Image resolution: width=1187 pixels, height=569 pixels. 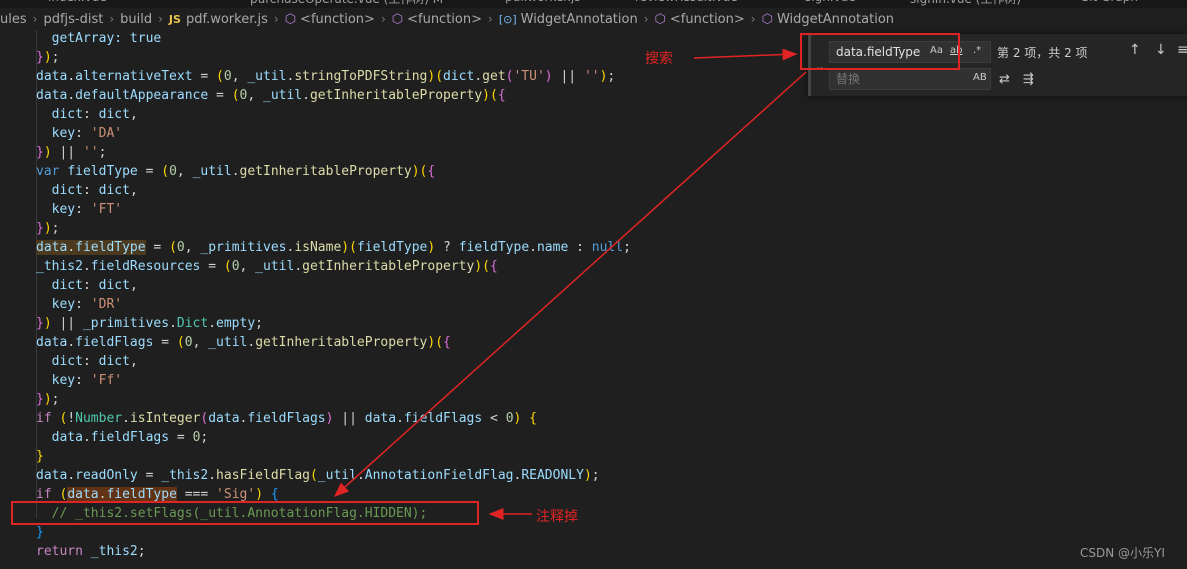 What do you see at coordinates (659, 59) in the screenshot?
I see `search-annotation-label: 搜索` at bounding box center [659, 59].